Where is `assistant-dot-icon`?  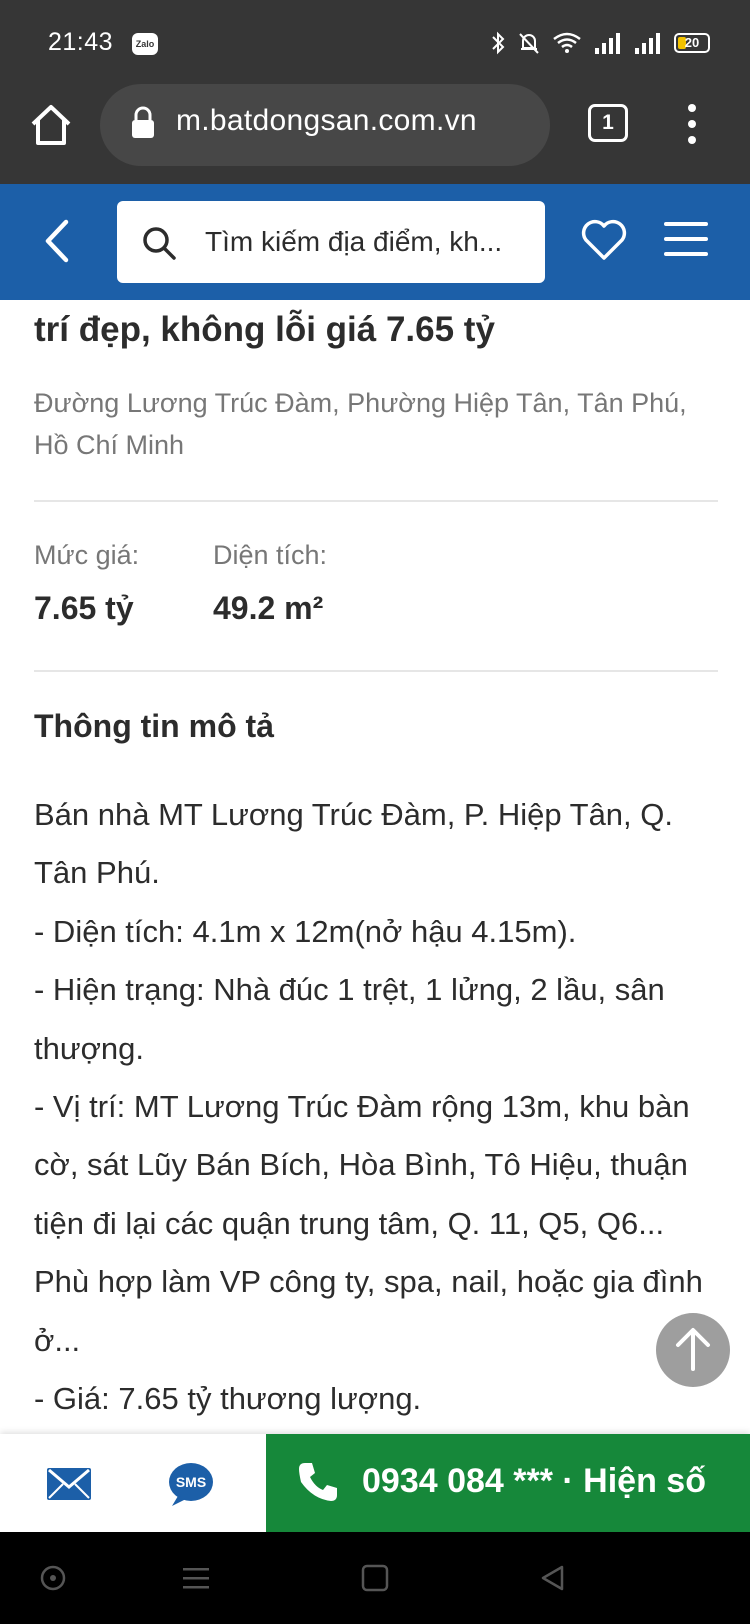 assistant-dot-icon is located at coordinates (53, 1578).